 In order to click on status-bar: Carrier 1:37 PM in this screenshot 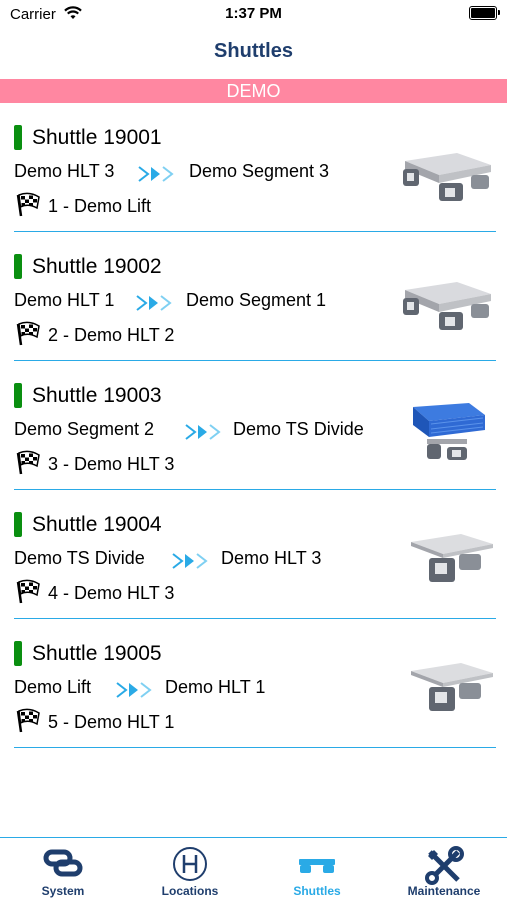, I will do `click(253, 15)`.